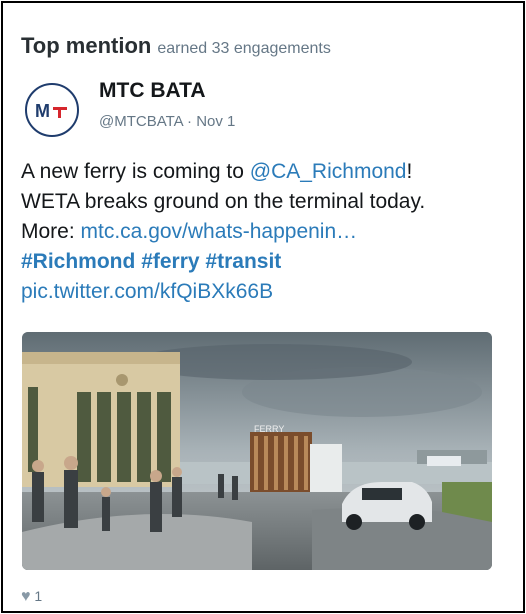  I want to click on tweet-text-part: A new ferry is coming to, so click(135, 171).